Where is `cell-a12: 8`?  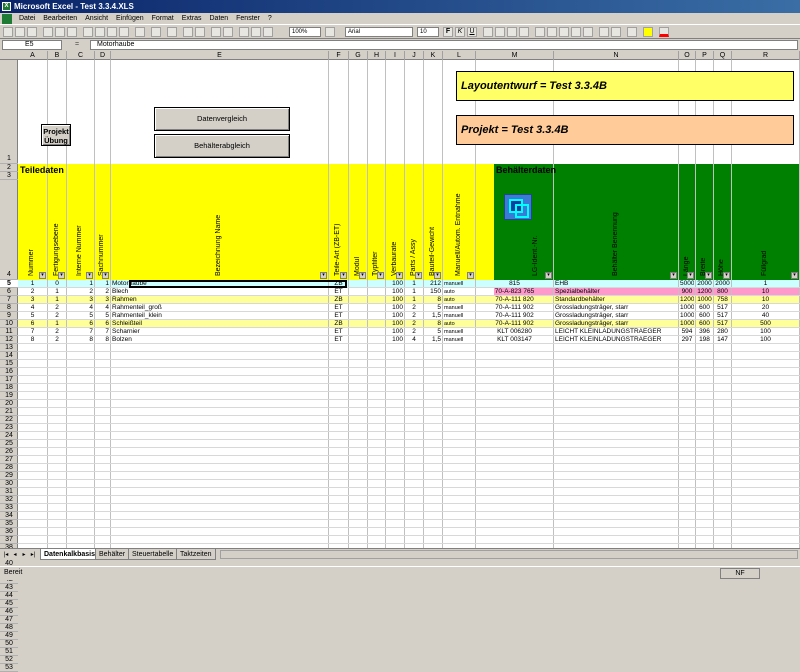
cell-a12: 8 is located at coordinates (32, 340).